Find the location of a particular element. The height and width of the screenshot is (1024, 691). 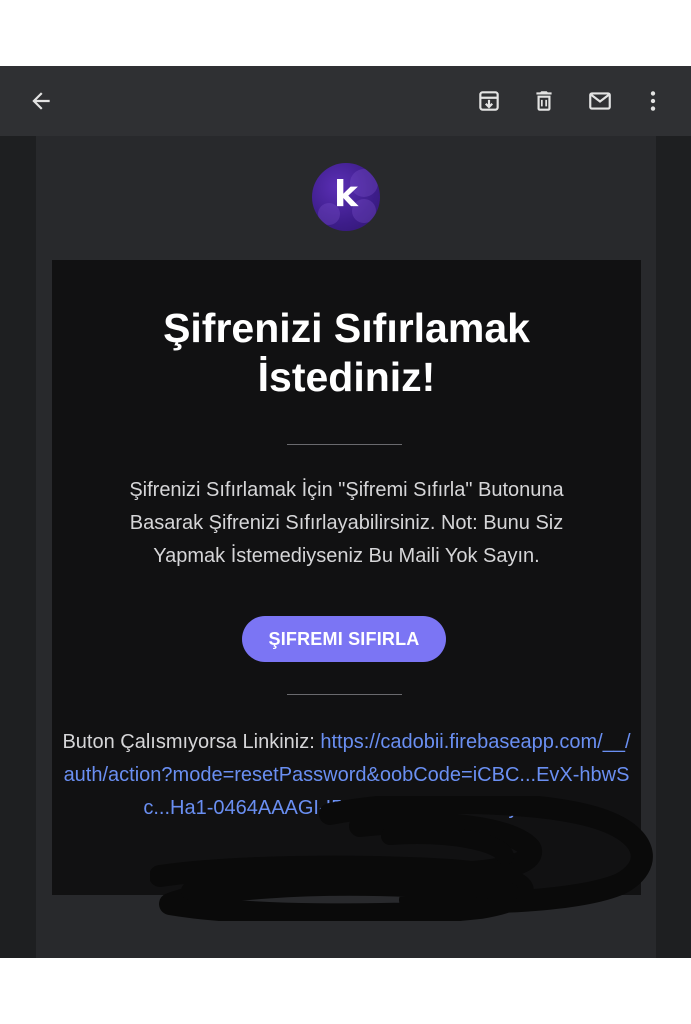

archive-button is located at coordinates (489, 101).